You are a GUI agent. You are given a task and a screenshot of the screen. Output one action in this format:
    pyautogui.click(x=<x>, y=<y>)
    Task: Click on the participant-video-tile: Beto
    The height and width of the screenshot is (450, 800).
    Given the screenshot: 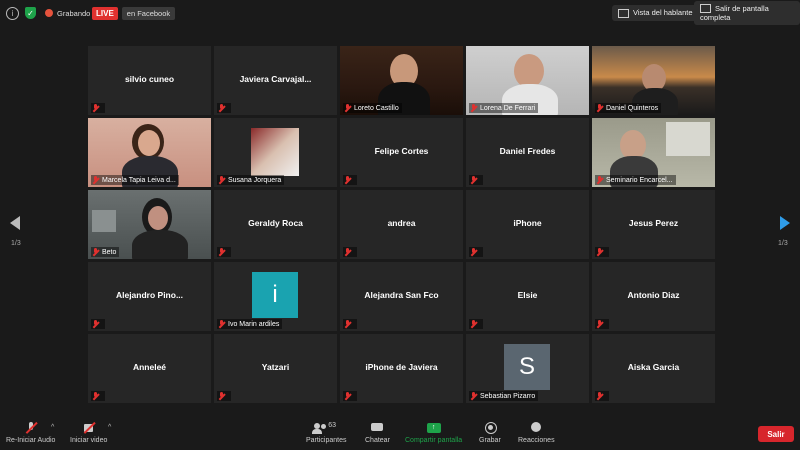 What is the action you would take?
    pyautogui.click(x=149, y=224)
    